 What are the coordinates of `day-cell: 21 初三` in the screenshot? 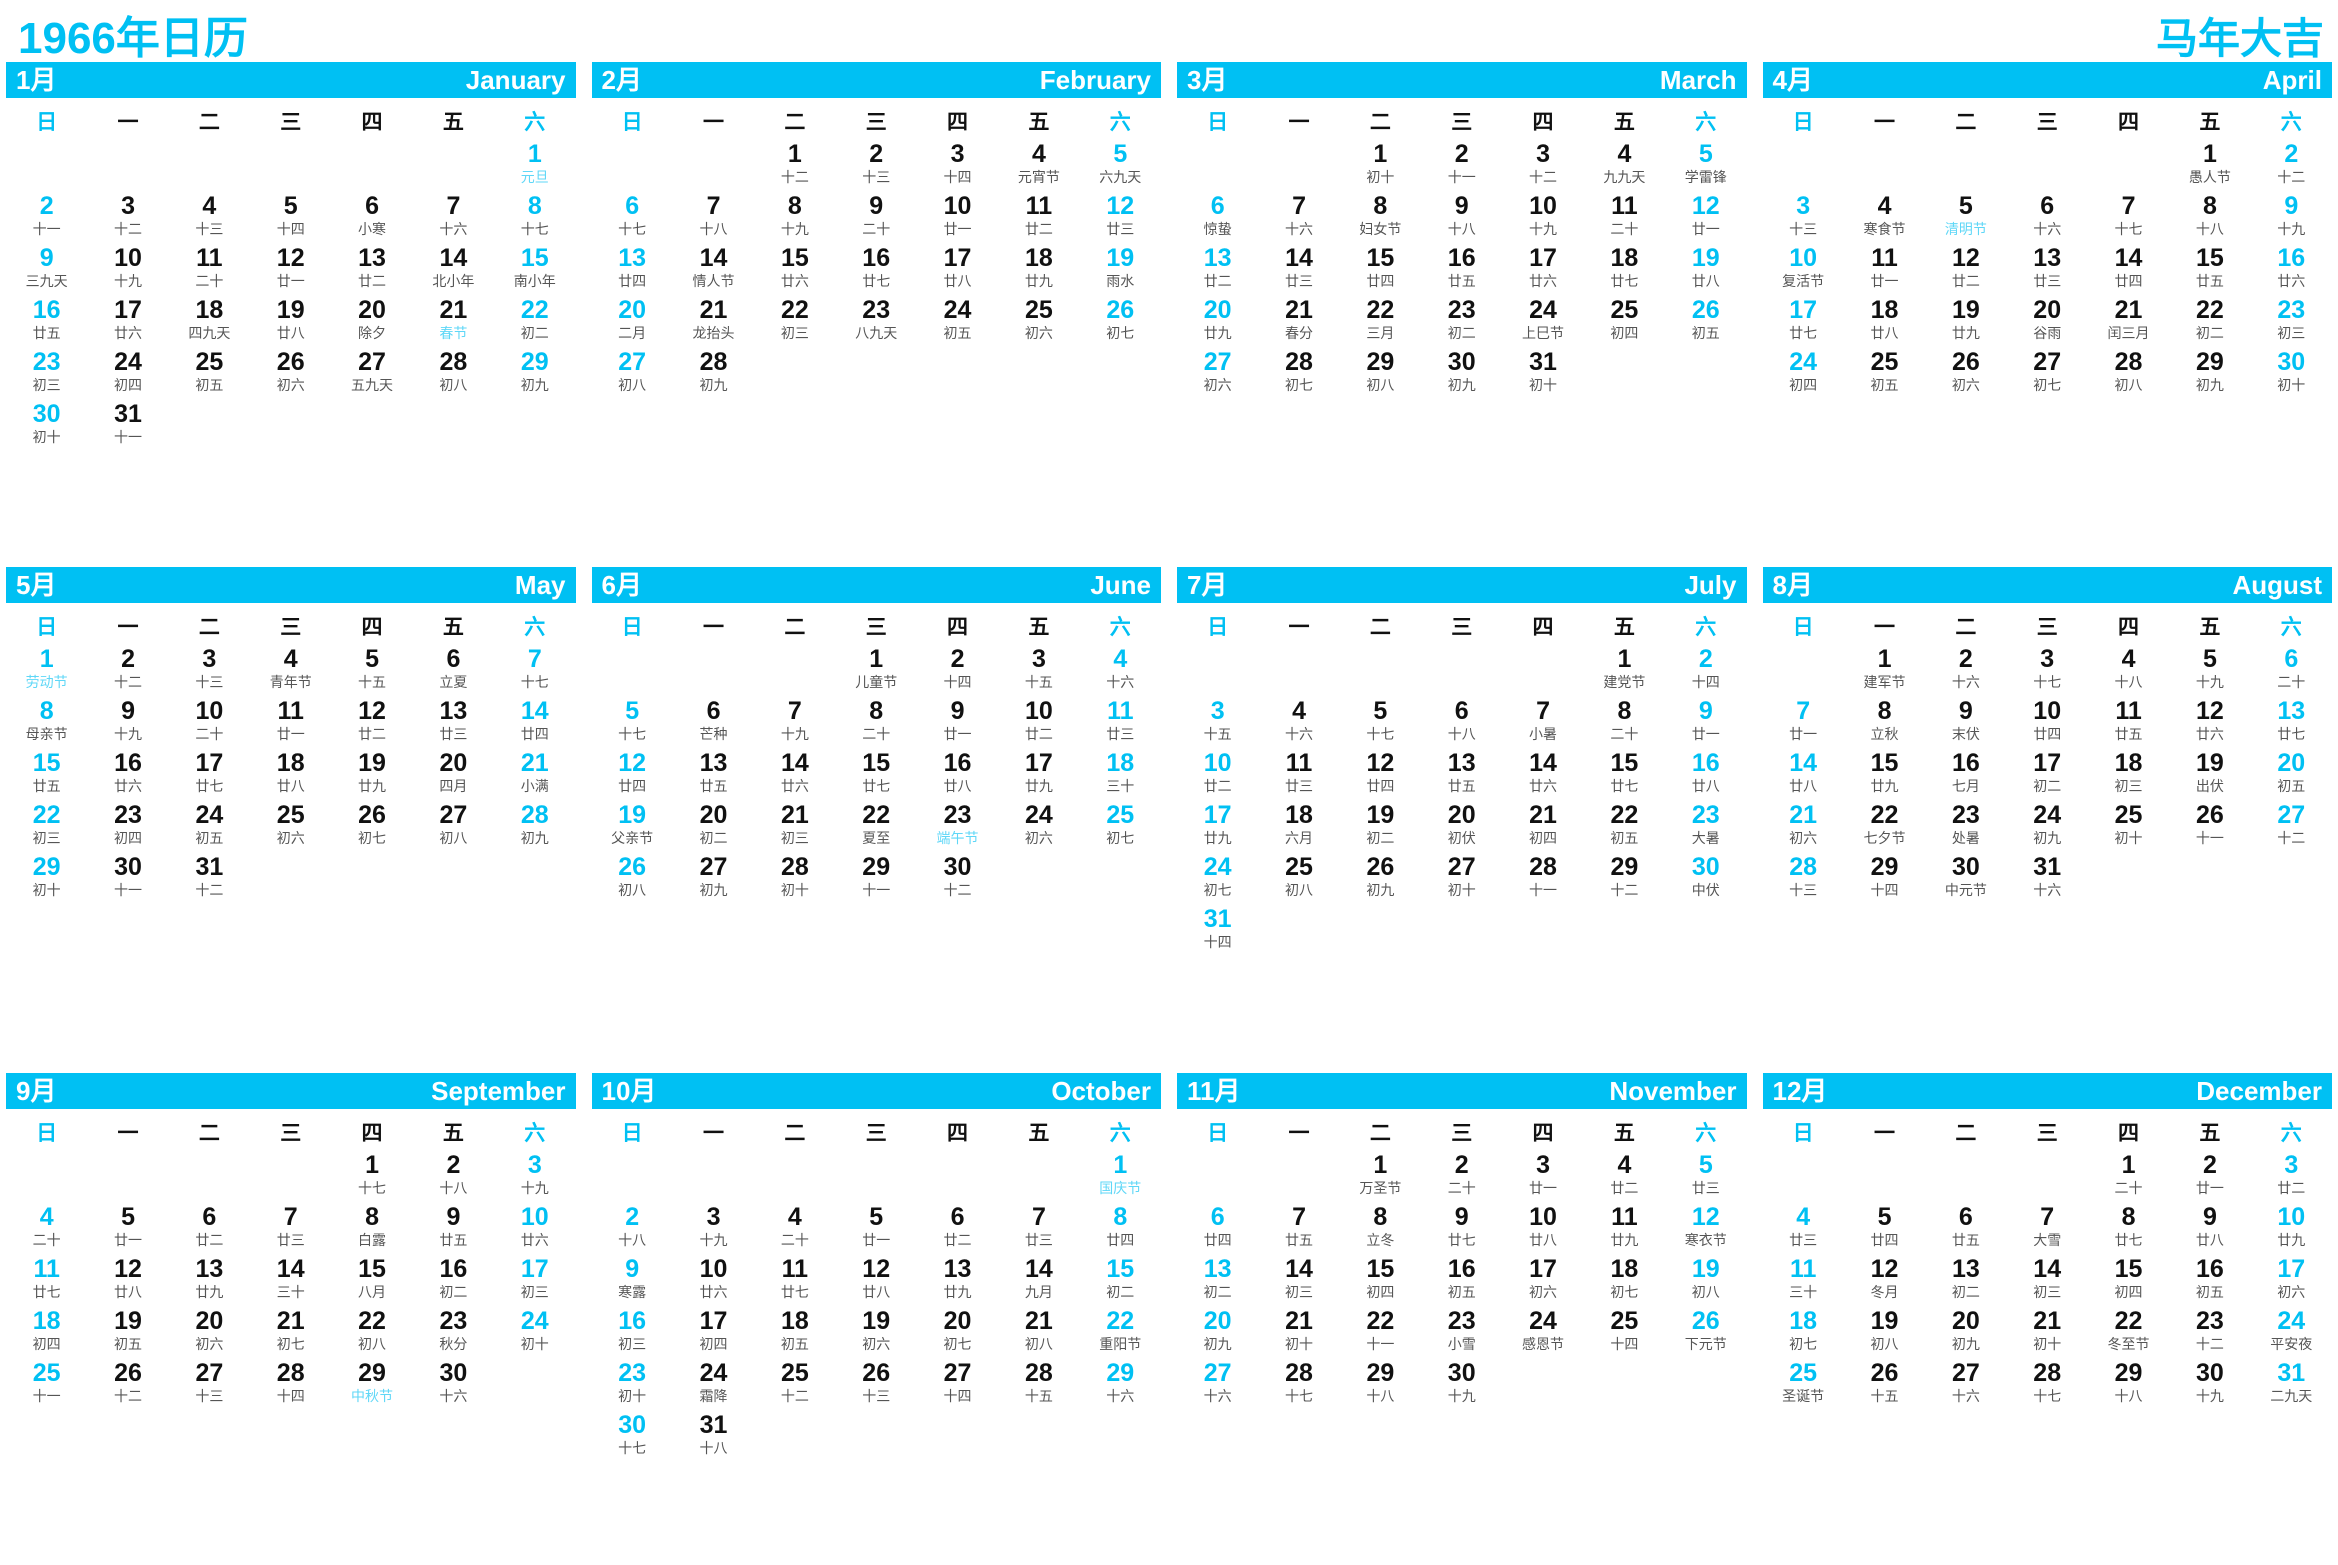 It's located at (794, 827).